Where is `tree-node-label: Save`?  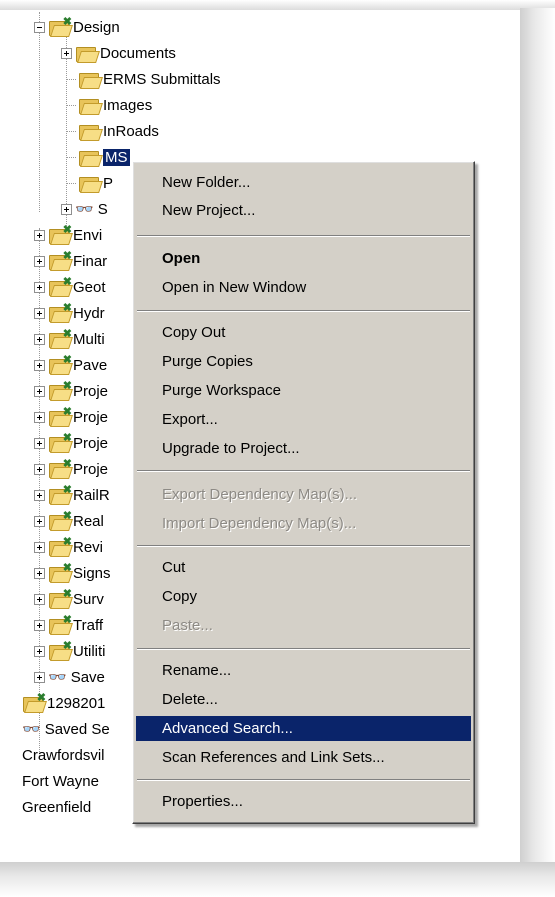 tree-node-label: Save is located at coordinates (87, 677).